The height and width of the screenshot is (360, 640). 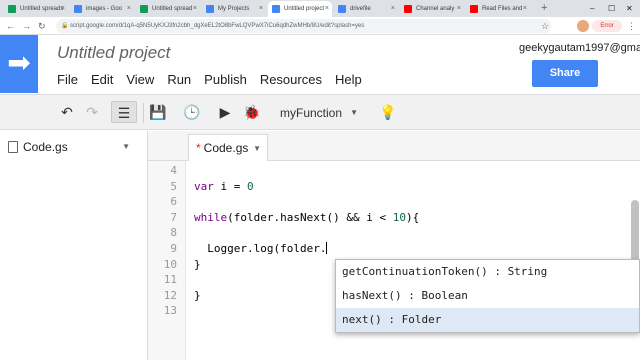 I want to click on browser-tab: drivefile ×, so click(x=366, y=9).